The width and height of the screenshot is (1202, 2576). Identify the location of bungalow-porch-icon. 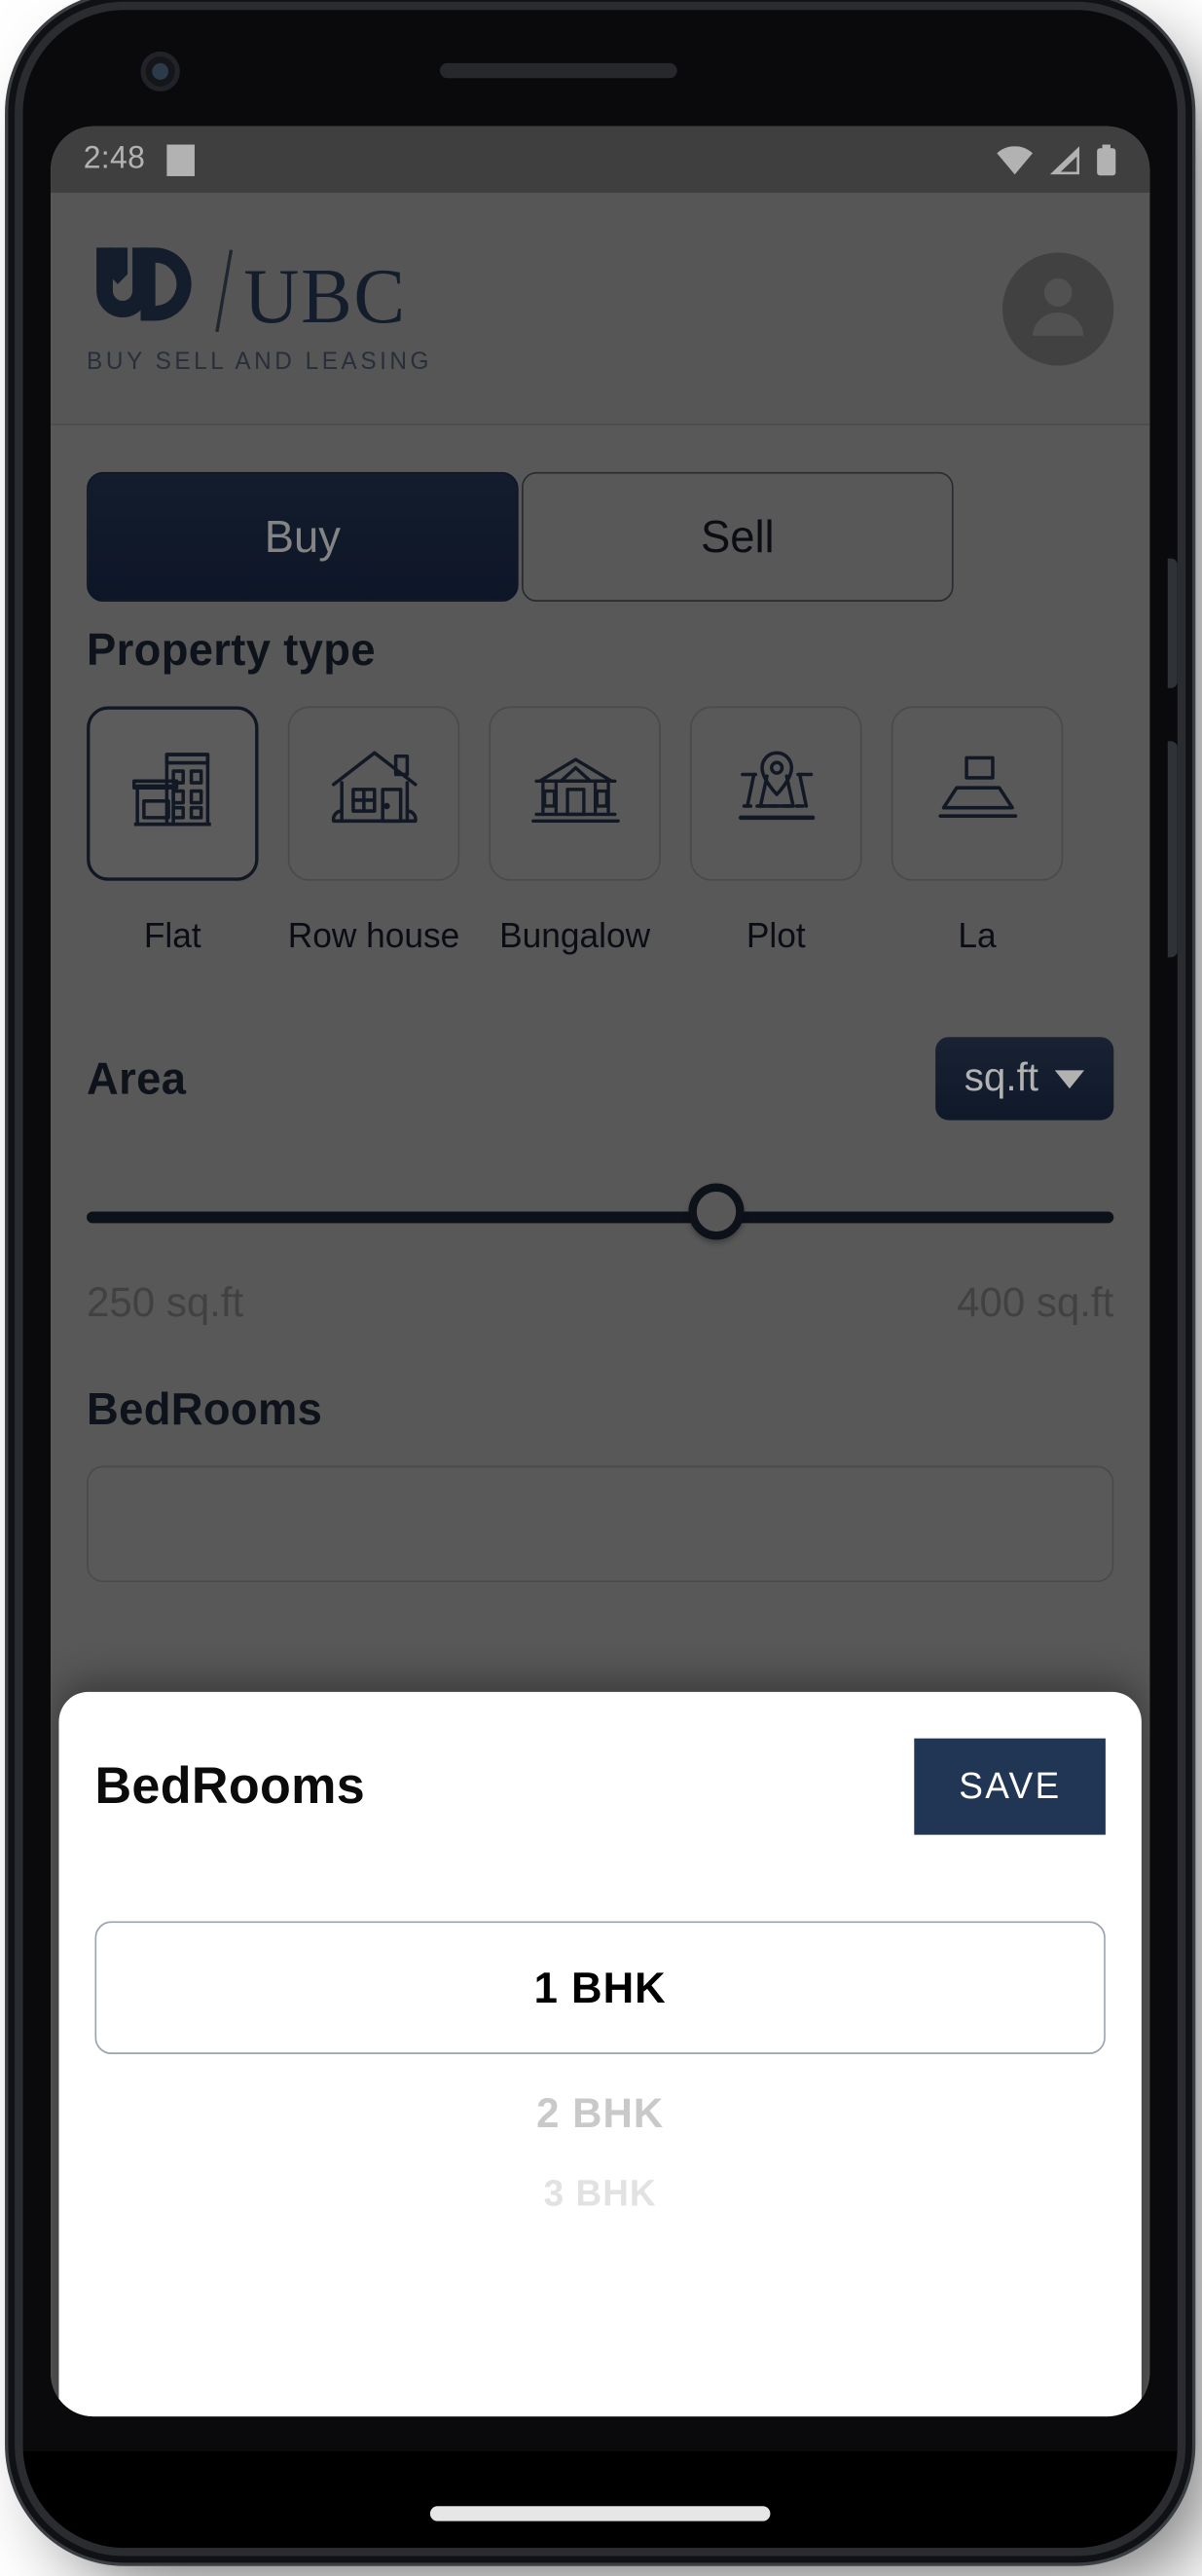
(575, 793).